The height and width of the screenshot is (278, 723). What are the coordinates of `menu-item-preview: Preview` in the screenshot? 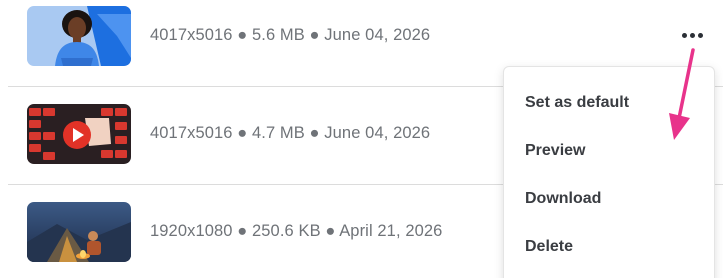 It's located at (555, 151).